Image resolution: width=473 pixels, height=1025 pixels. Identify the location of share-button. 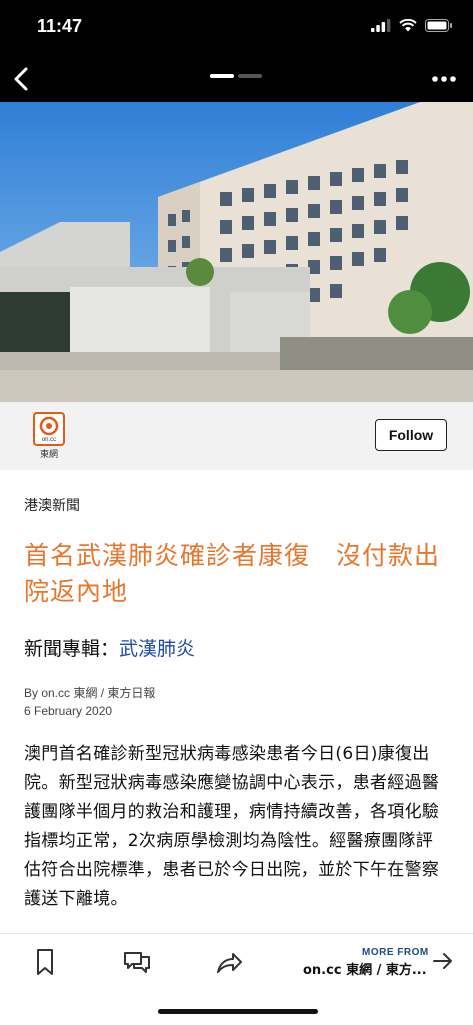
(229, 962).